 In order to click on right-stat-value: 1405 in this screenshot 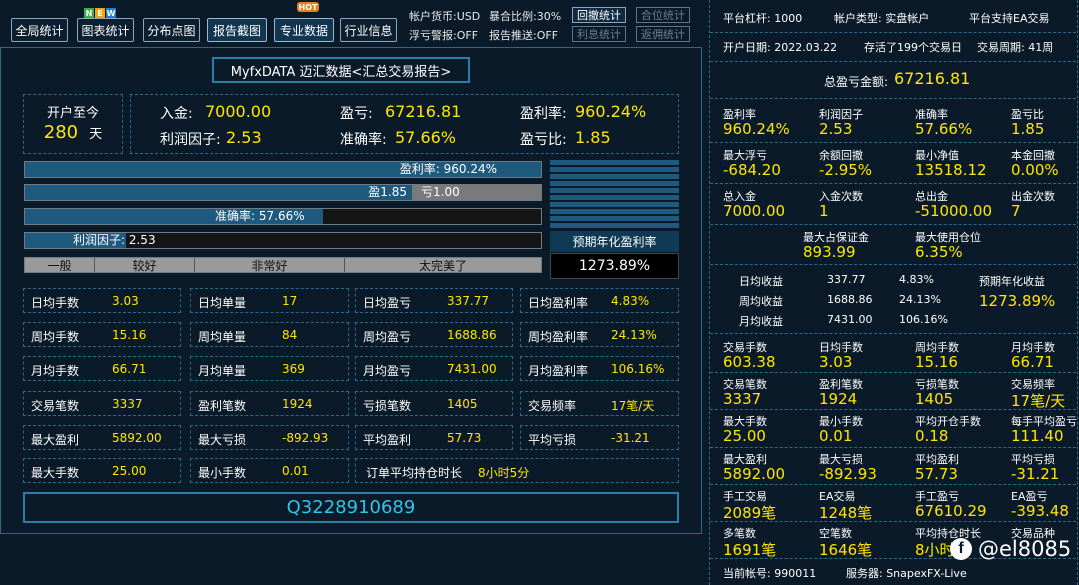, I will do `click(934, 399)`.